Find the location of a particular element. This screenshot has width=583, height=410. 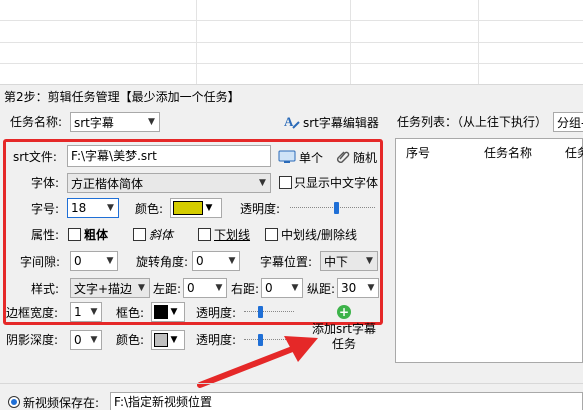

right-margin-value: 0 is located at coordinates (269, 288).